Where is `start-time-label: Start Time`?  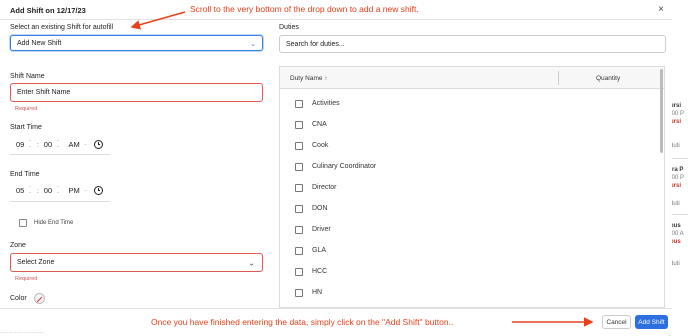
start-time-label: Start Time is located at coordinates (26, 127).